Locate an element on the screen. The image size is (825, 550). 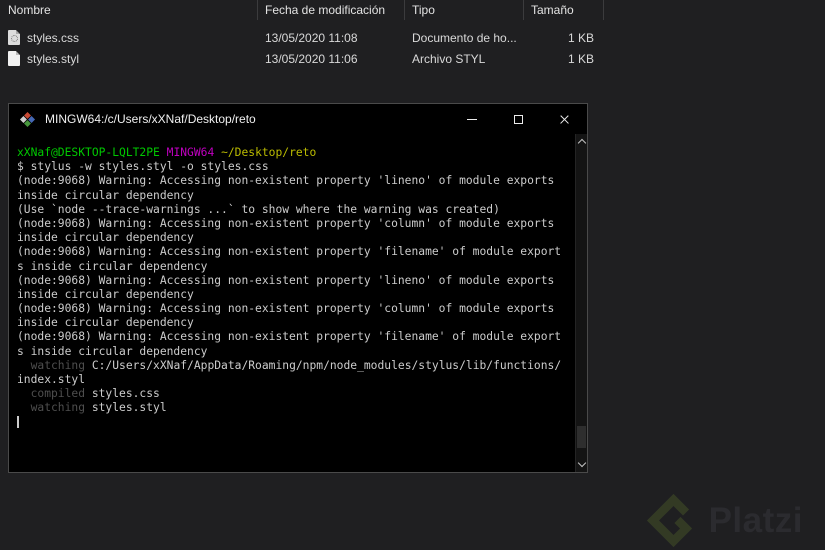
window-controls is located at coordinates (518, 119).